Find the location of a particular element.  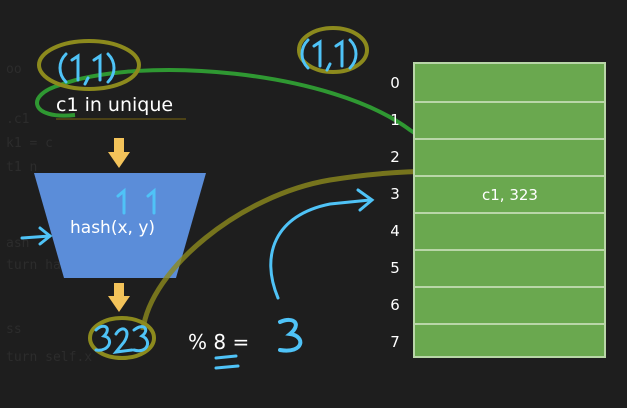

arrow-down-to-hash is located at coordinates (119, 153).